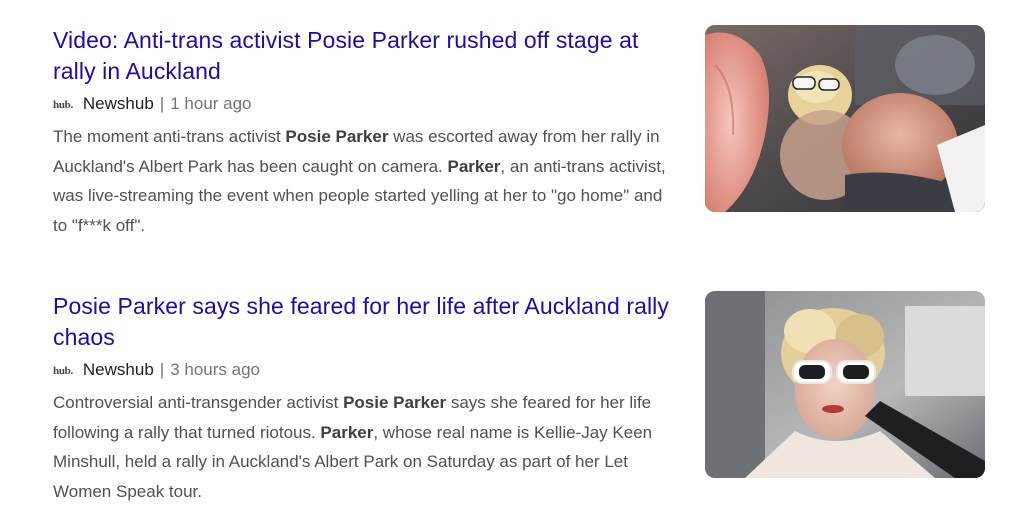 The width and height of the screenshot is (1024, 524). What do you see at coordinates (367, 370) in the screenshot?
I see `source-row: hub. Newshub | 3 hours ago` at bounding box center [367, 370].